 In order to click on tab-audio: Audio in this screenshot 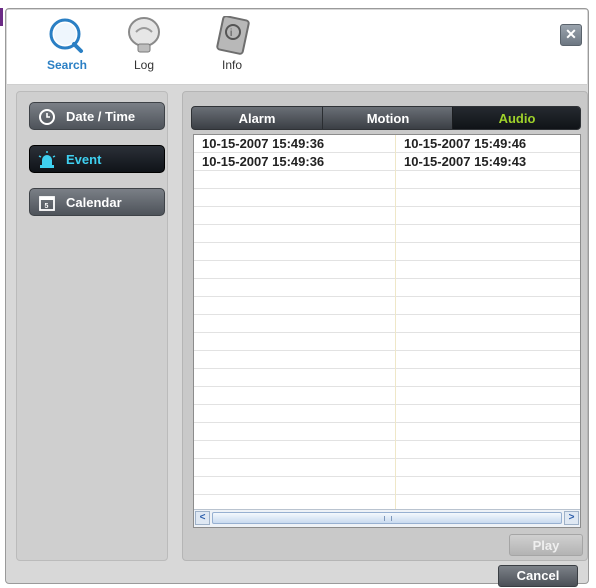, I will do `click(516, 118)`.